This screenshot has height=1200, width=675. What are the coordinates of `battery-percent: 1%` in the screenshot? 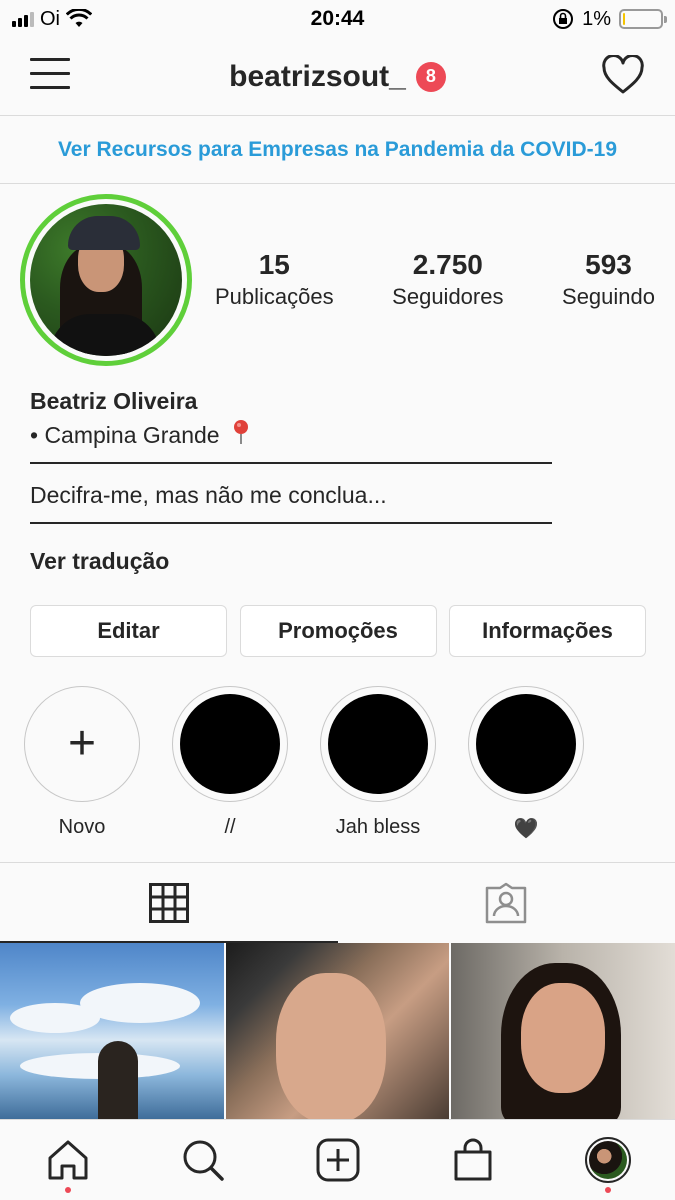 It's located at (596, 18).